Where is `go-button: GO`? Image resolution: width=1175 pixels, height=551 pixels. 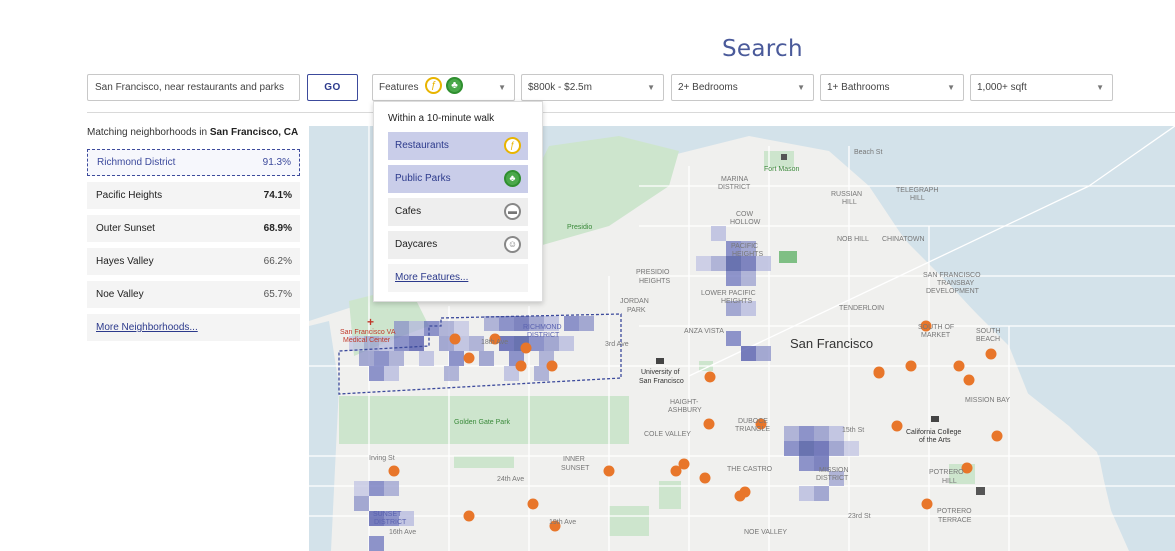 go-button: GO is located at coordinates (332, 87).